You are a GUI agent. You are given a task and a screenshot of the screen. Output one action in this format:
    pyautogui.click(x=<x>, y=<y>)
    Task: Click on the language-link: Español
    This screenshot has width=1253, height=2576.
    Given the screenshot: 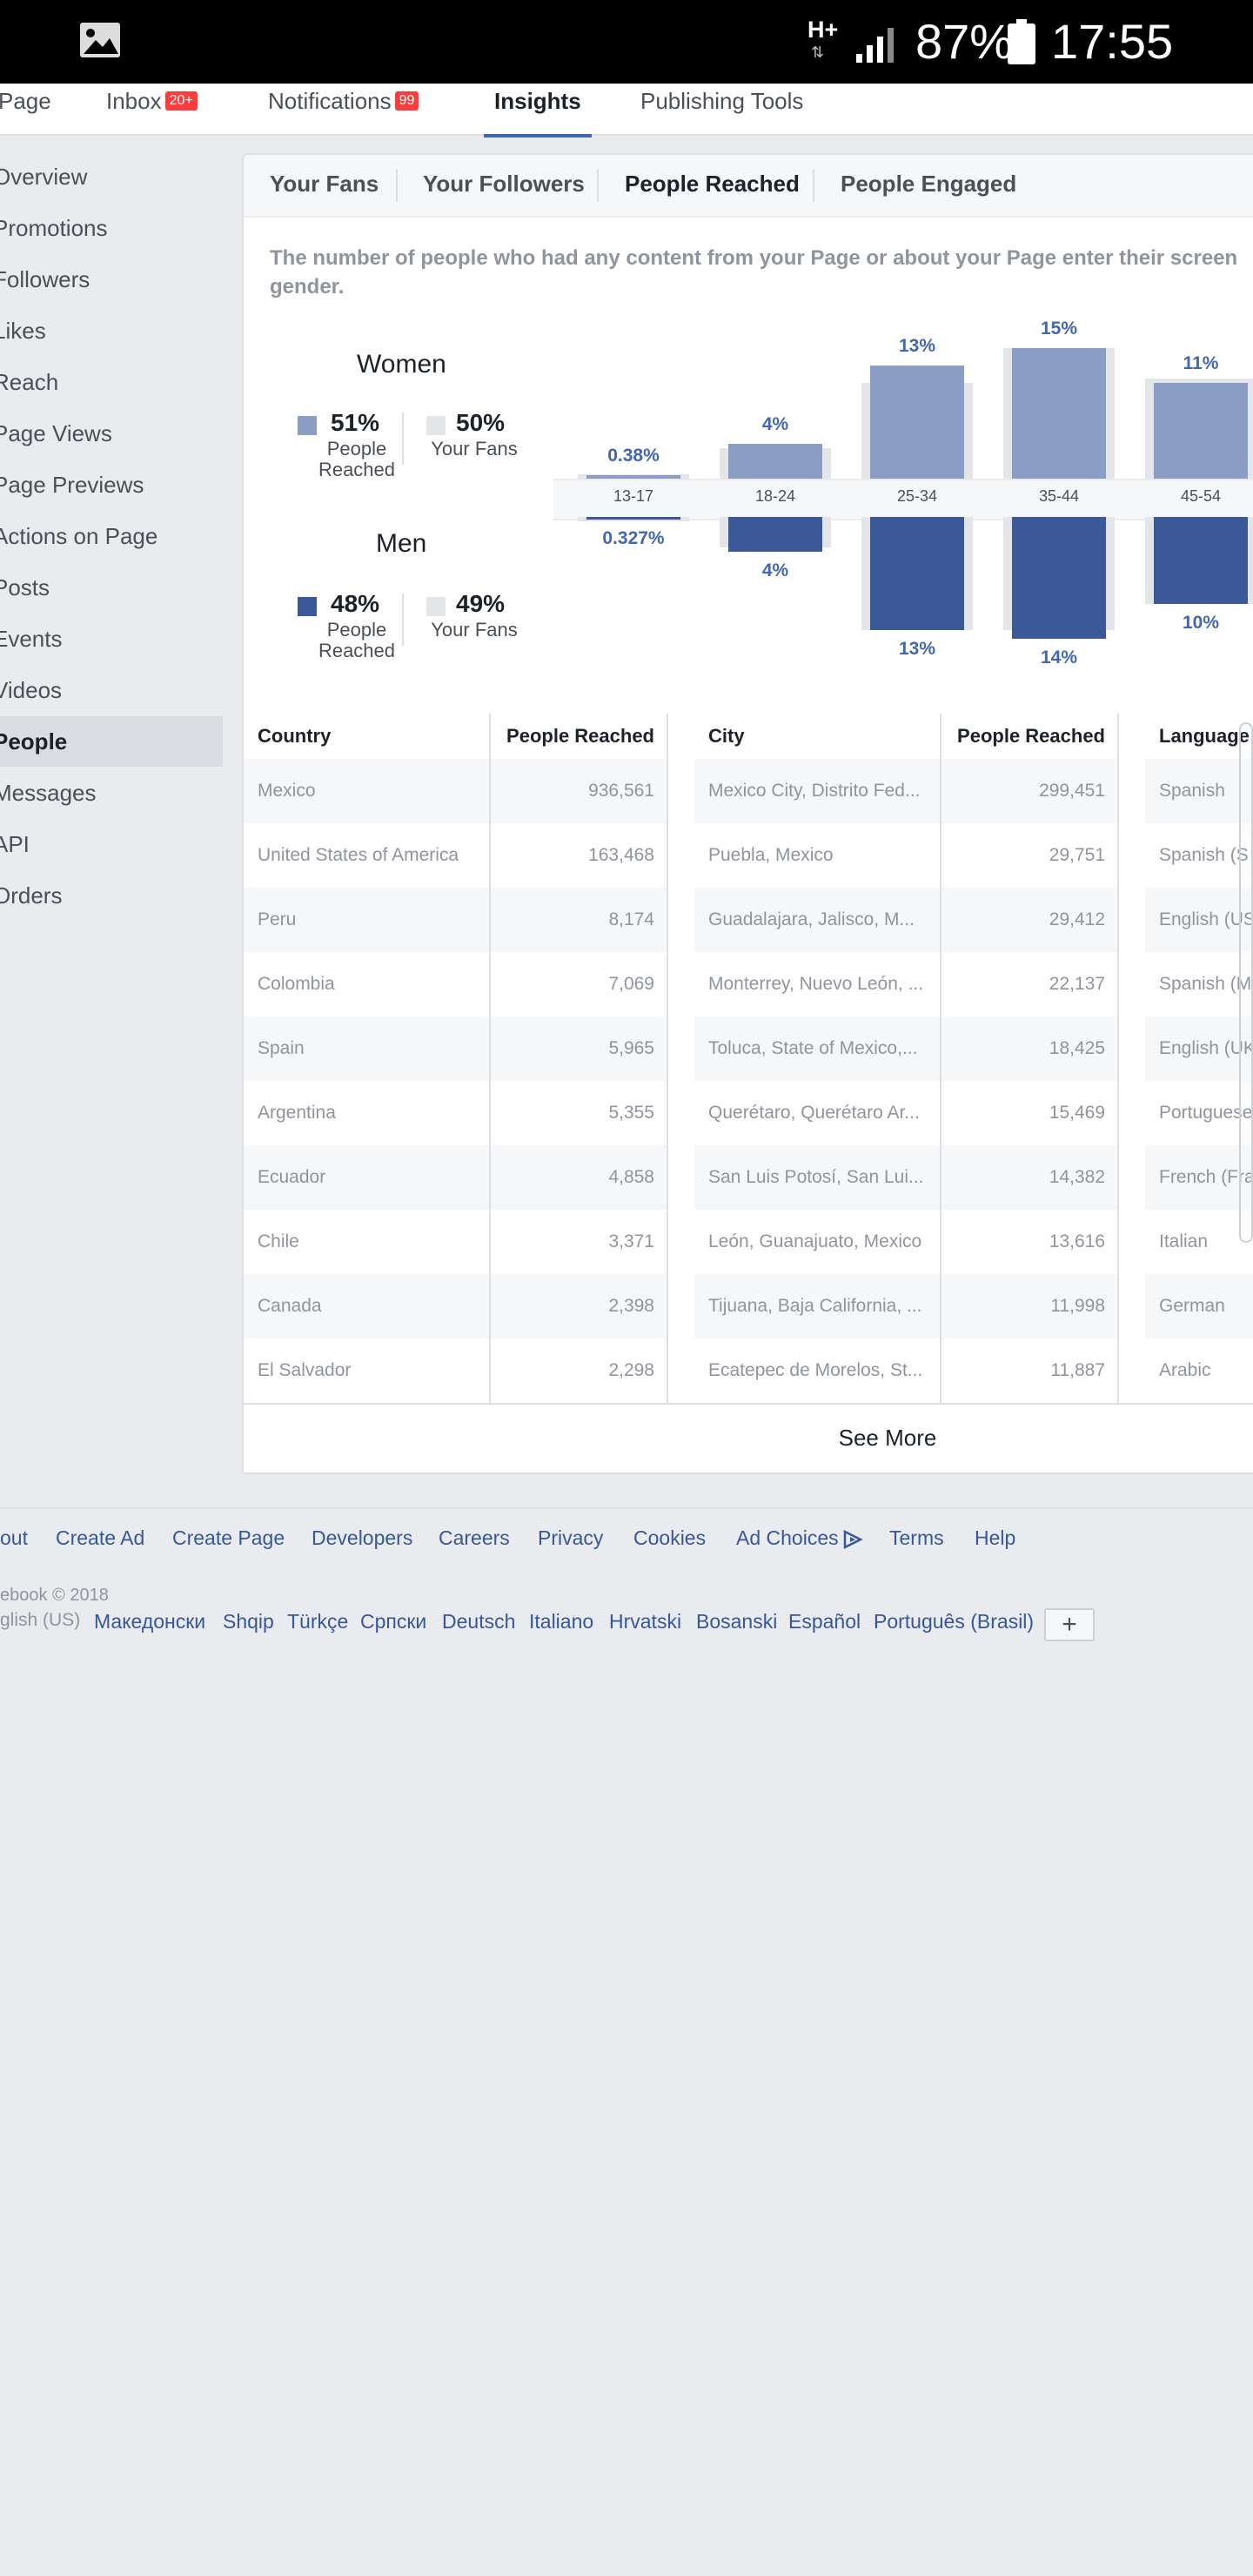 What is the action you would take?
    pyautogui.click(x=824, y=1621)
    